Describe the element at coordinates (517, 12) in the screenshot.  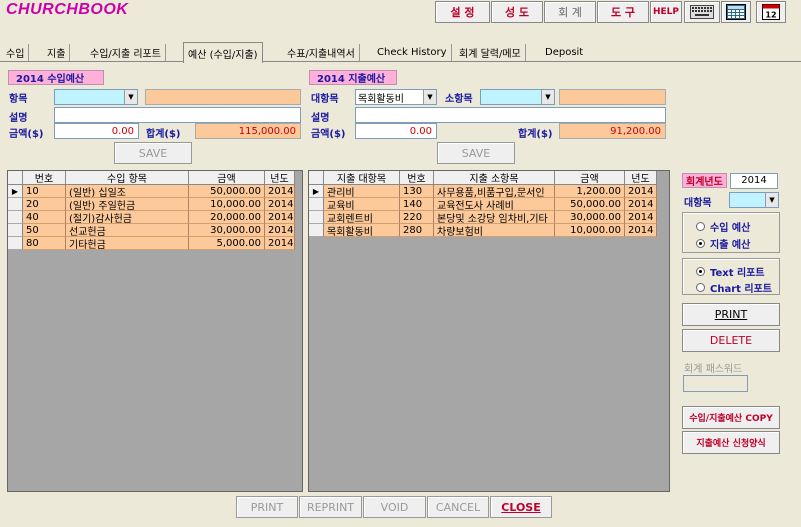
I see `saints-button: 성 도` at that location.